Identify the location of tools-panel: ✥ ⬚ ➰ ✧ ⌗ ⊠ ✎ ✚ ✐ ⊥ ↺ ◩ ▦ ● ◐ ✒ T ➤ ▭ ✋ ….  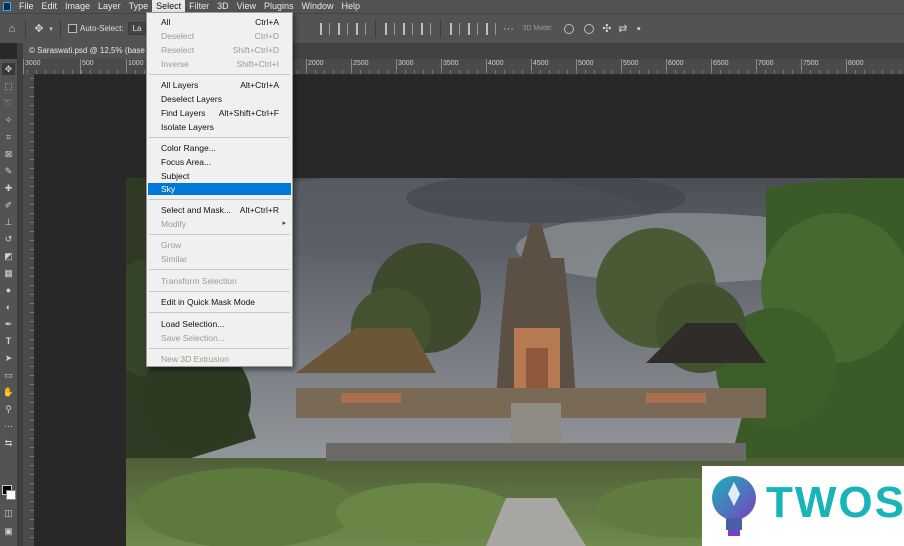
(9, 302).